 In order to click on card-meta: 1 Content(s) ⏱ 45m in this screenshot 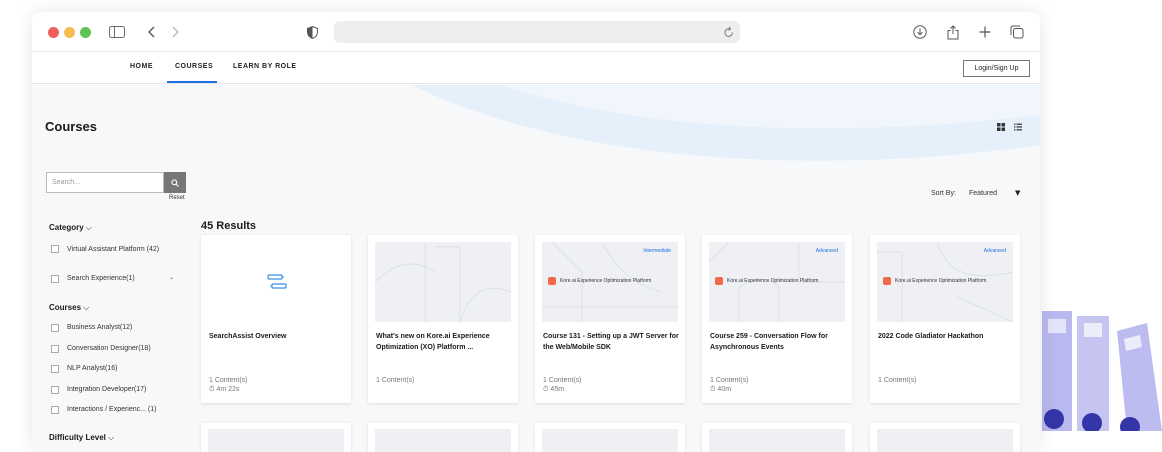, I will do `click(562, 385)`.